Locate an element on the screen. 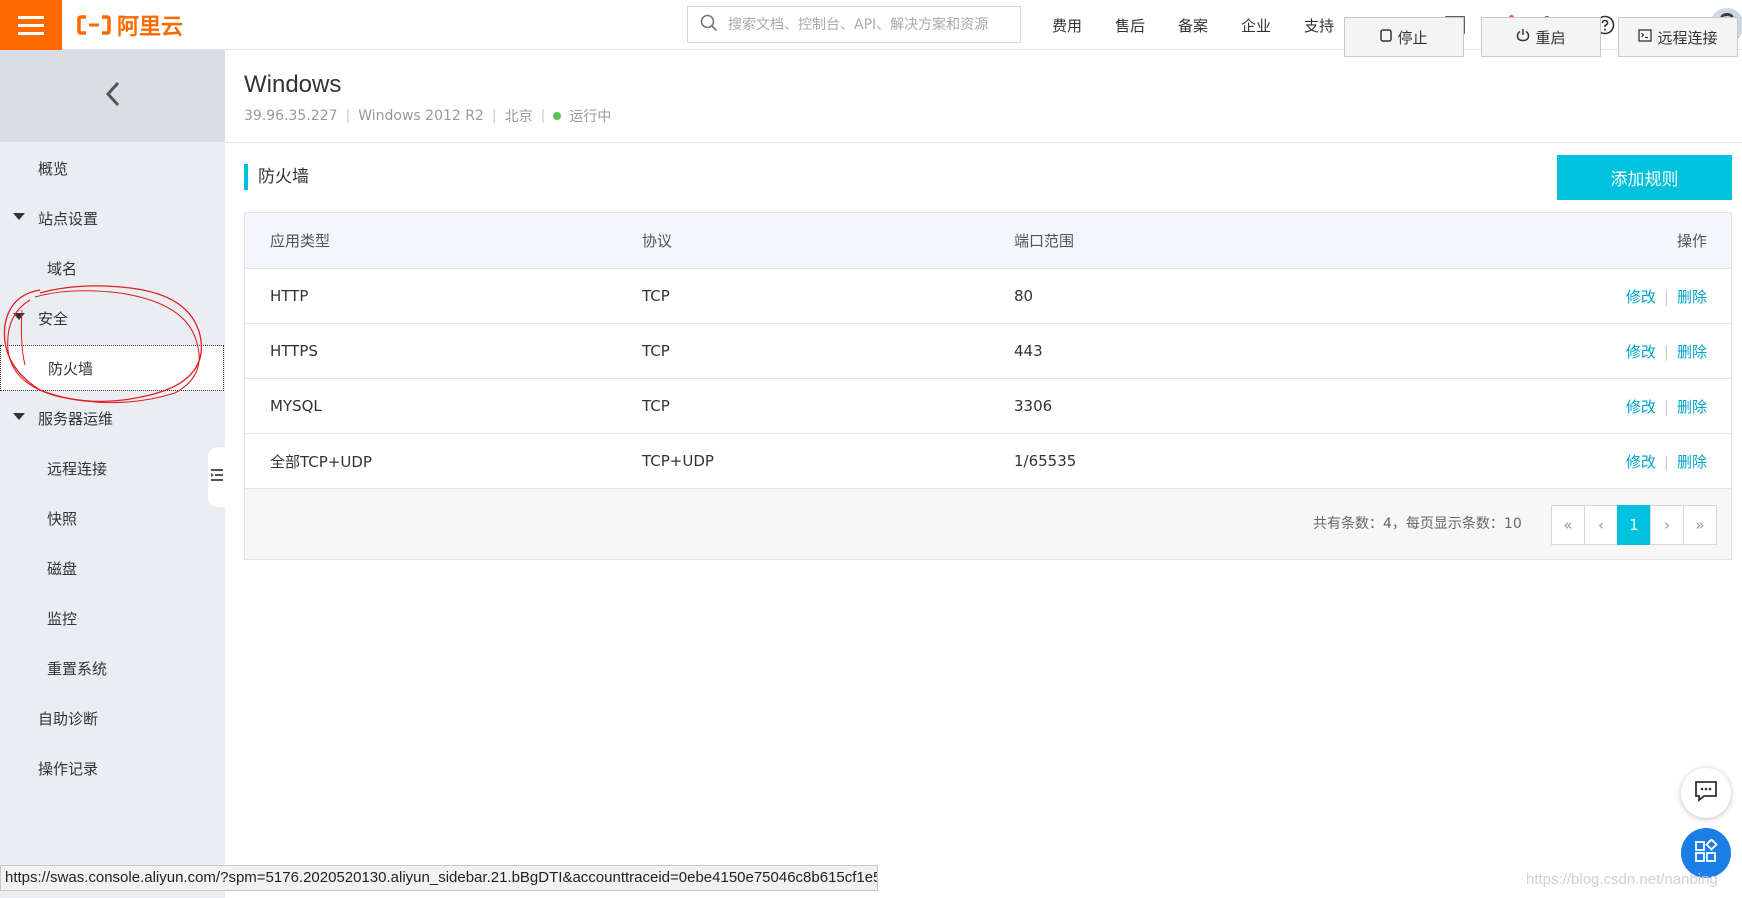 The height and width of the screenshot is (898, 1742). chat-button is located at coordinates (1706, 793).